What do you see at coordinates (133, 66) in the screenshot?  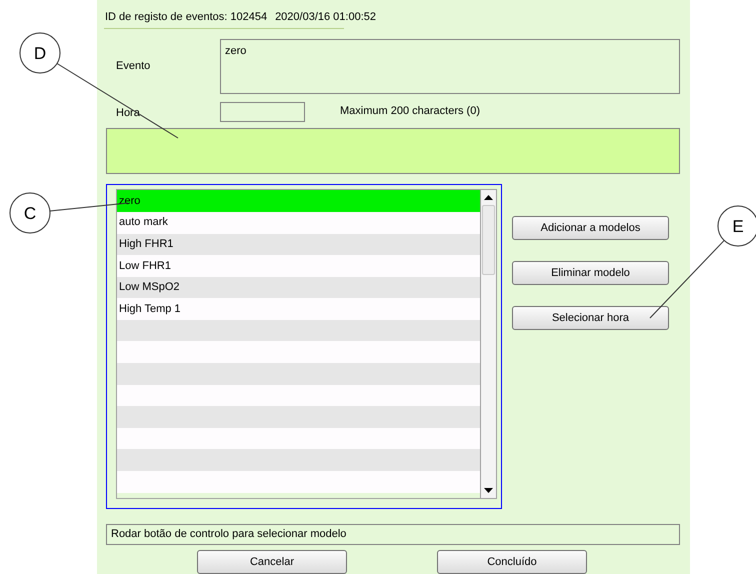 I see `event-label: Evento` at bounding box center [133, 66].